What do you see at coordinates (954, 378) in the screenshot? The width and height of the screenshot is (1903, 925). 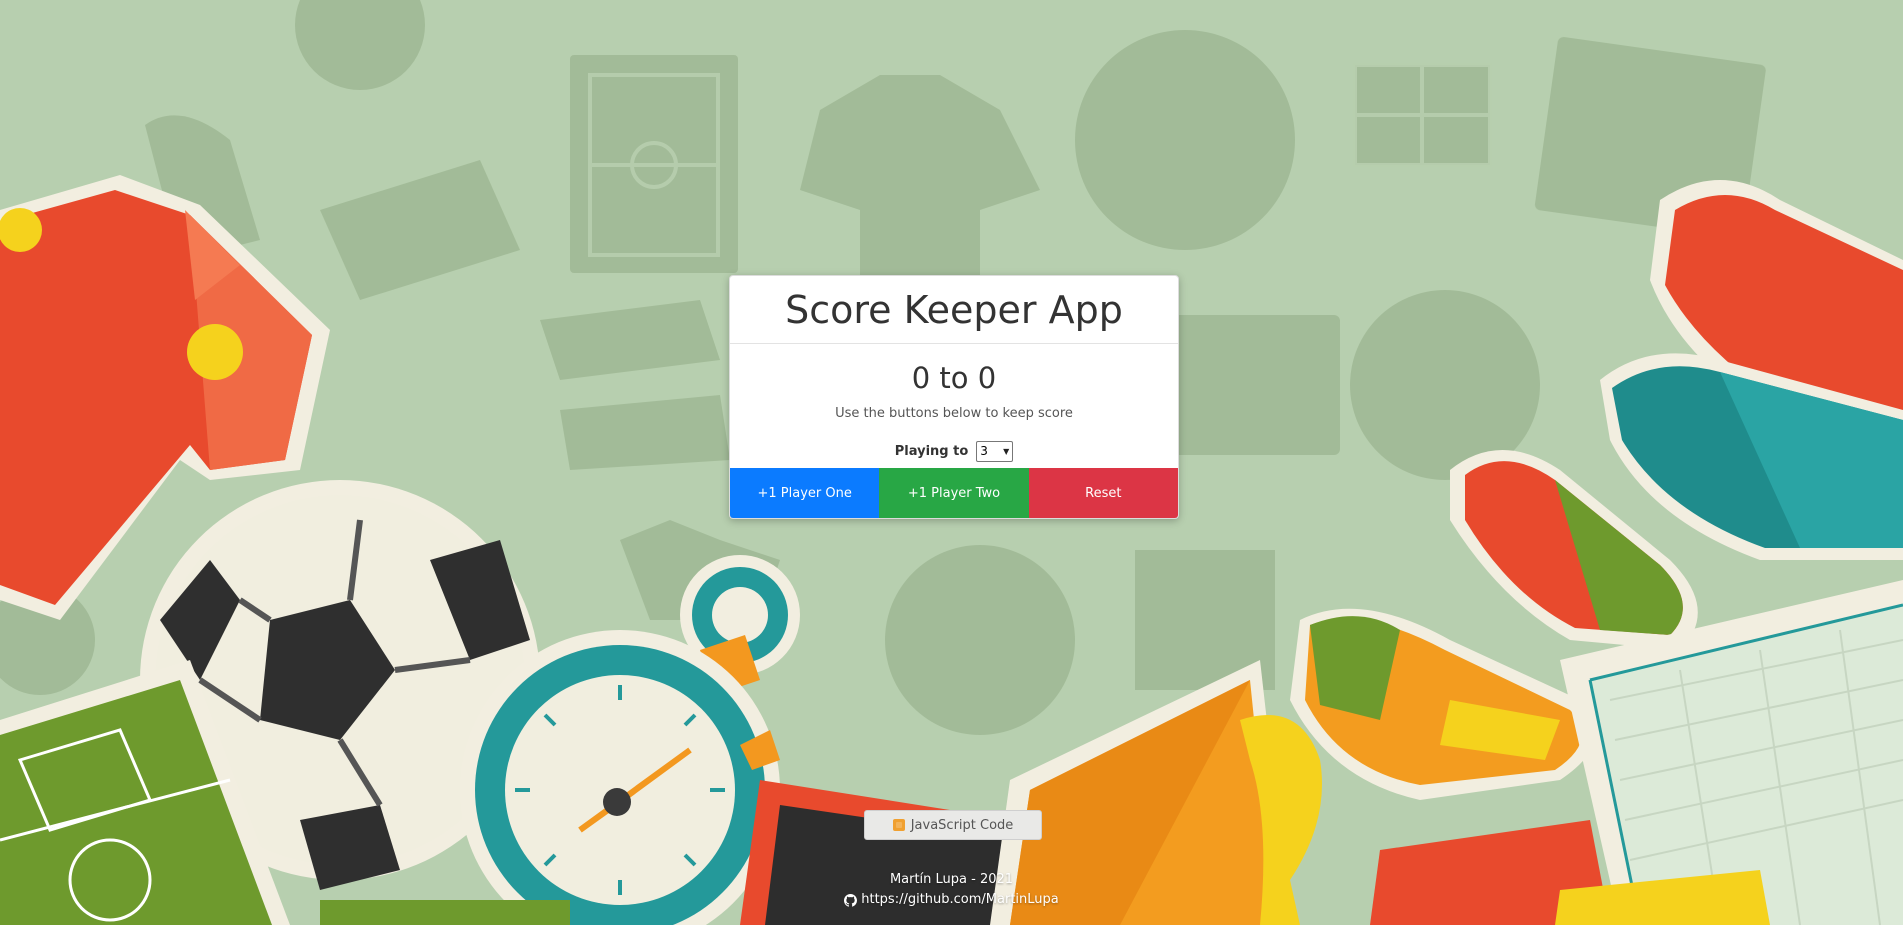 I see `score-display: 0 to 0` at bounding box center [954, 378].